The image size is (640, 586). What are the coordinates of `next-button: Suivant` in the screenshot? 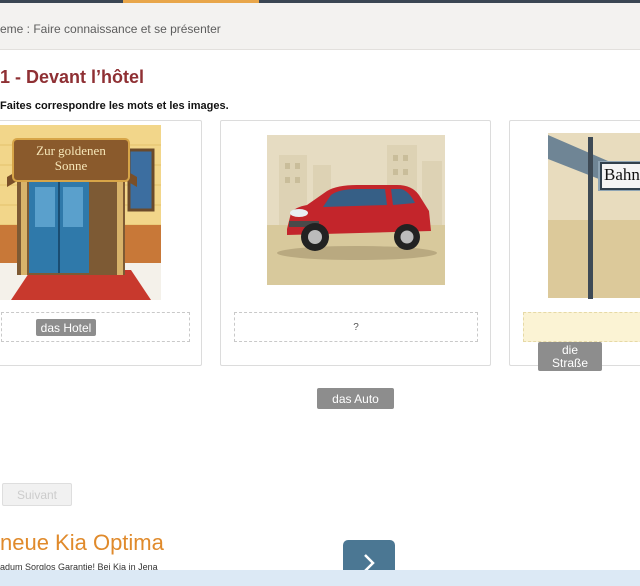 It's located at (37, 494).